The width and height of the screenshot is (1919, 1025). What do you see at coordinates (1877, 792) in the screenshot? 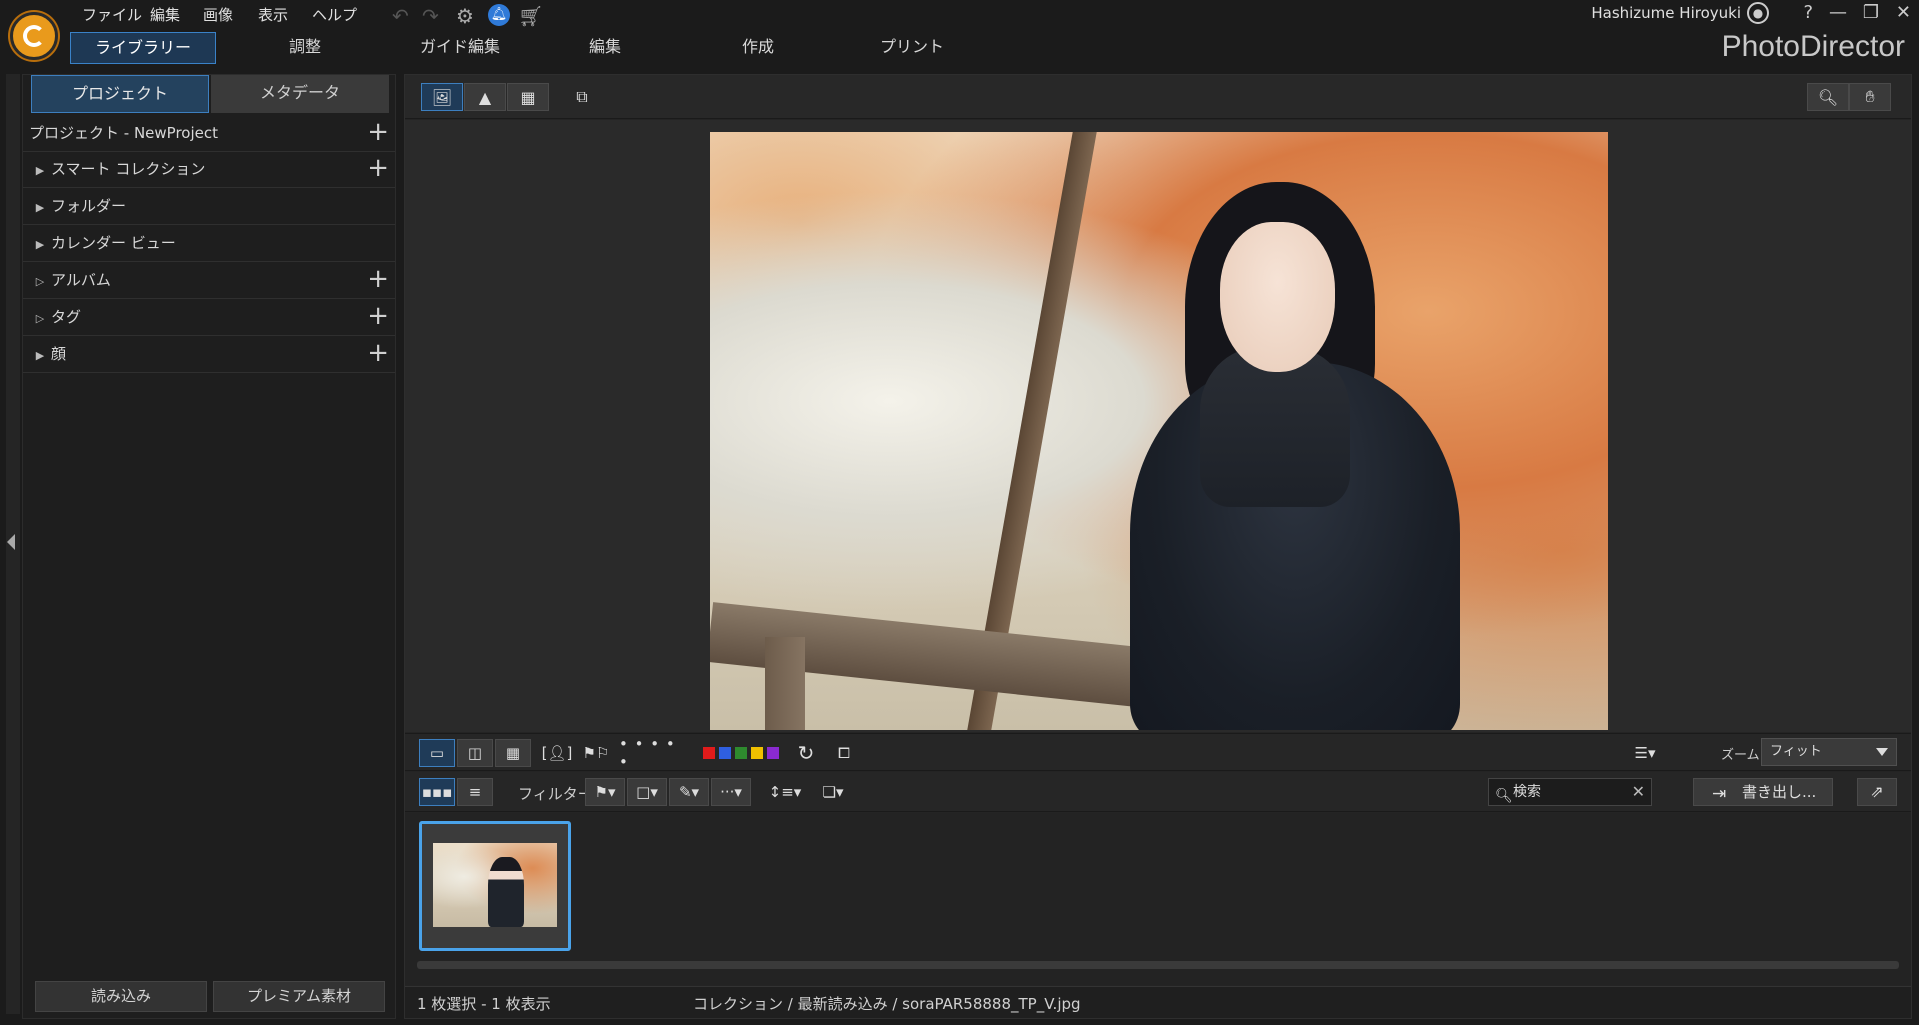
I see `share-button: ⇗` at bounding box center [1877, 792].